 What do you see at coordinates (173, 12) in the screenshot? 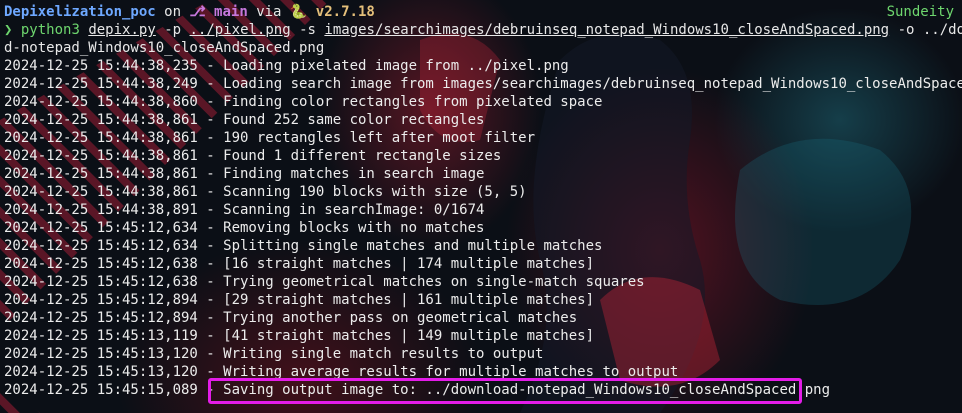
I see `prompt-on-text: on` at bounding box center [173, 12].